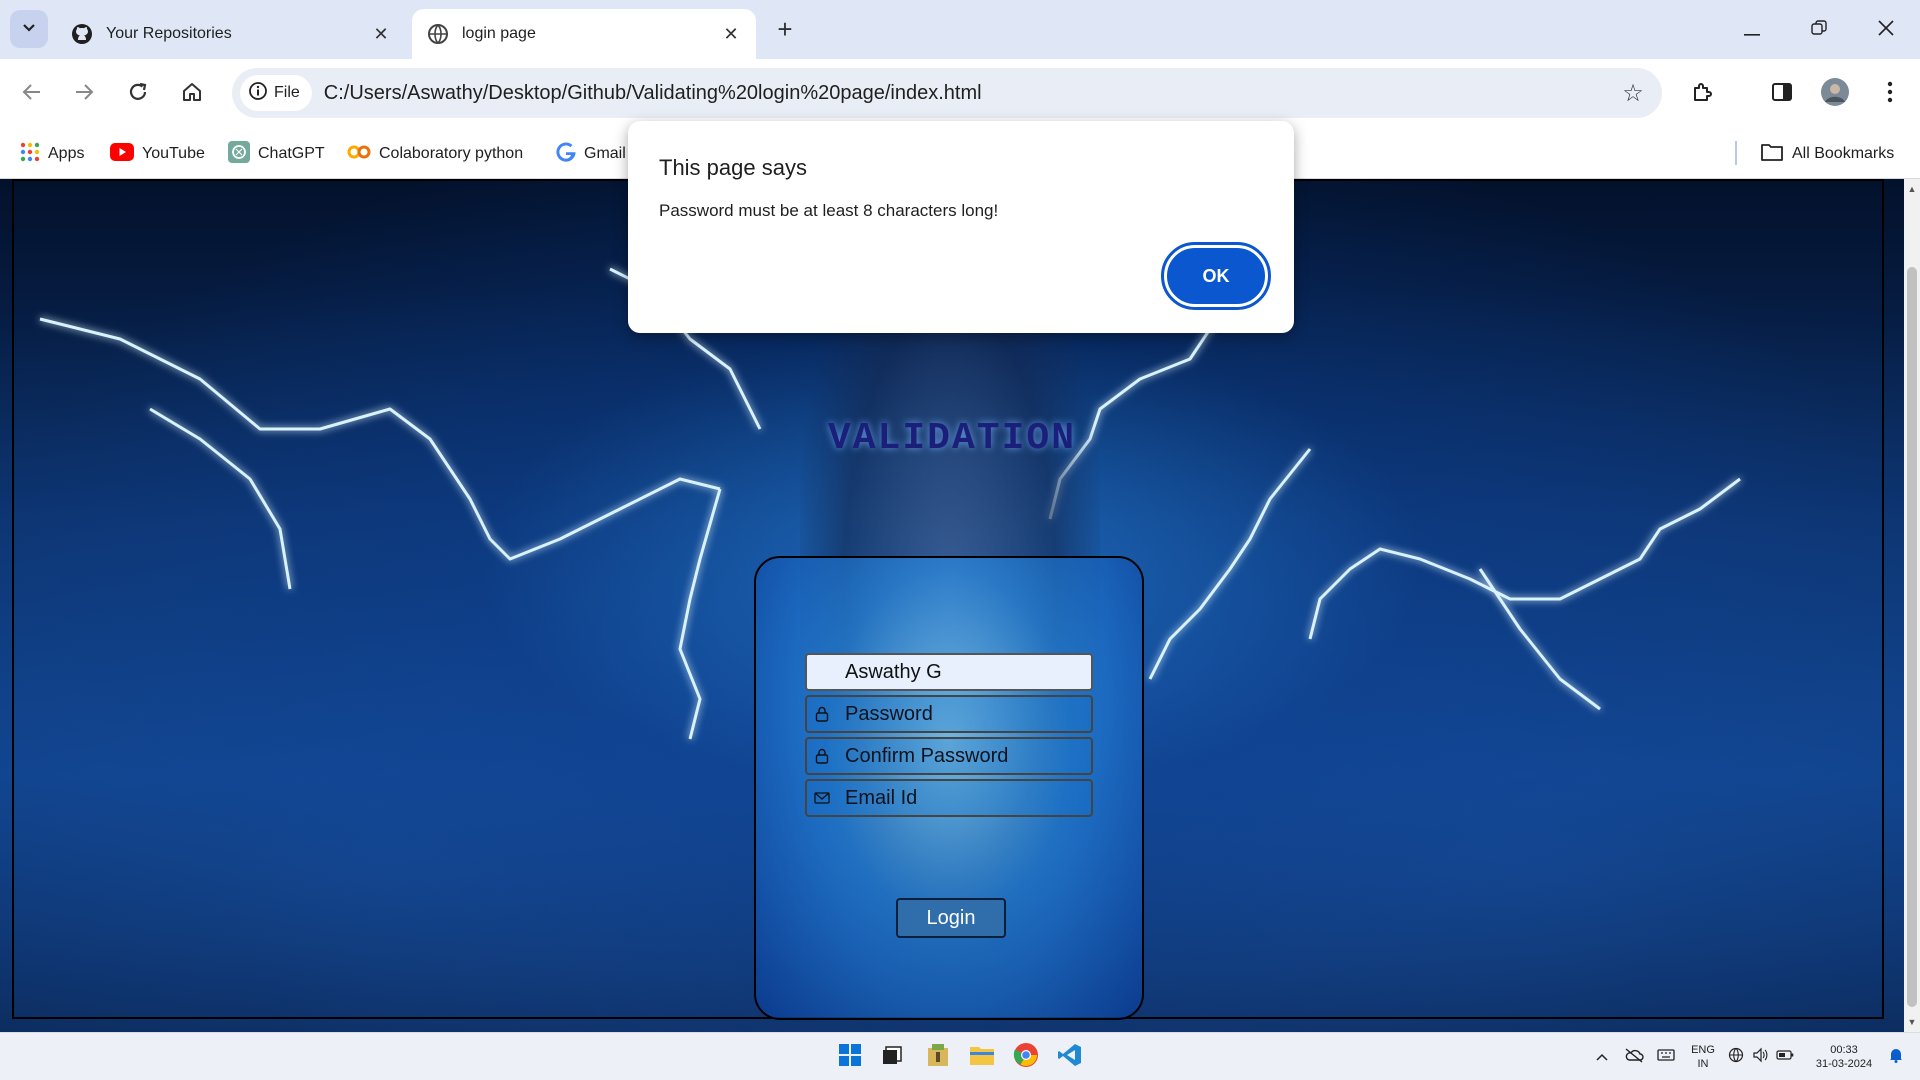 This screenshot has width=1920, height=1080. I want to click on close-window-button, so click(1886, 30).